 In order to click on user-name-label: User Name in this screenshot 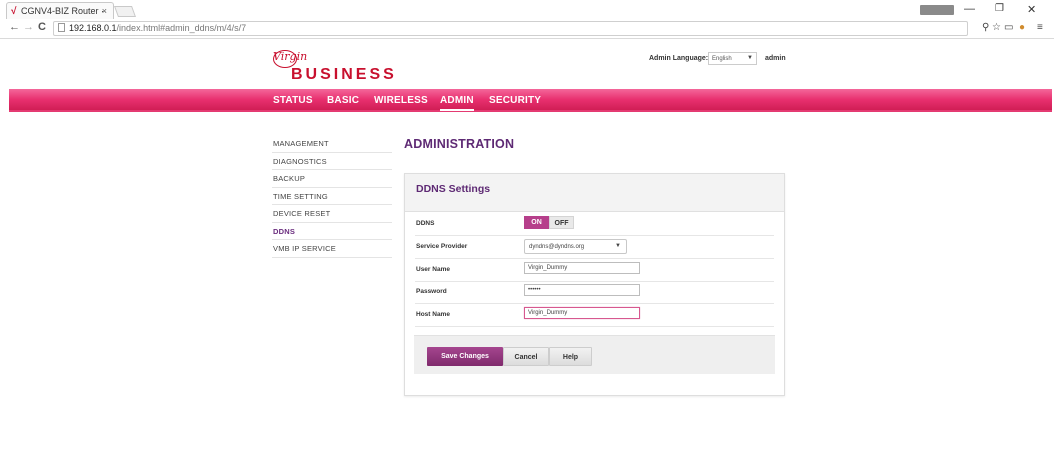, I will do `click(433, 269)`.